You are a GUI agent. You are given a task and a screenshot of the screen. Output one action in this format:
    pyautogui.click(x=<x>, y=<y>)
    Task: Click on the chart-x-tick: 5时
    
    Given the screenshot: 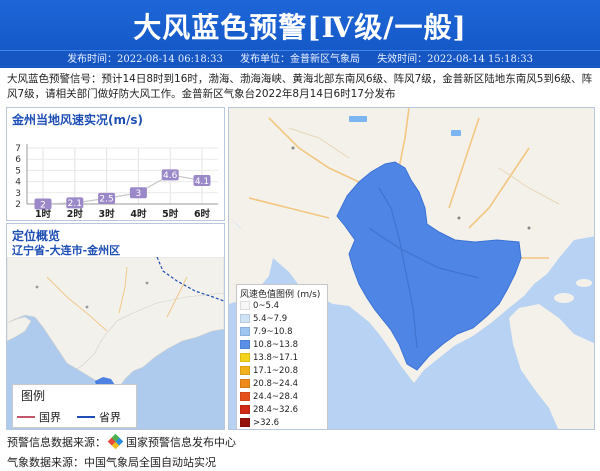 What is the action you would take?
    pyautogui.click(x=170, y=214)
    